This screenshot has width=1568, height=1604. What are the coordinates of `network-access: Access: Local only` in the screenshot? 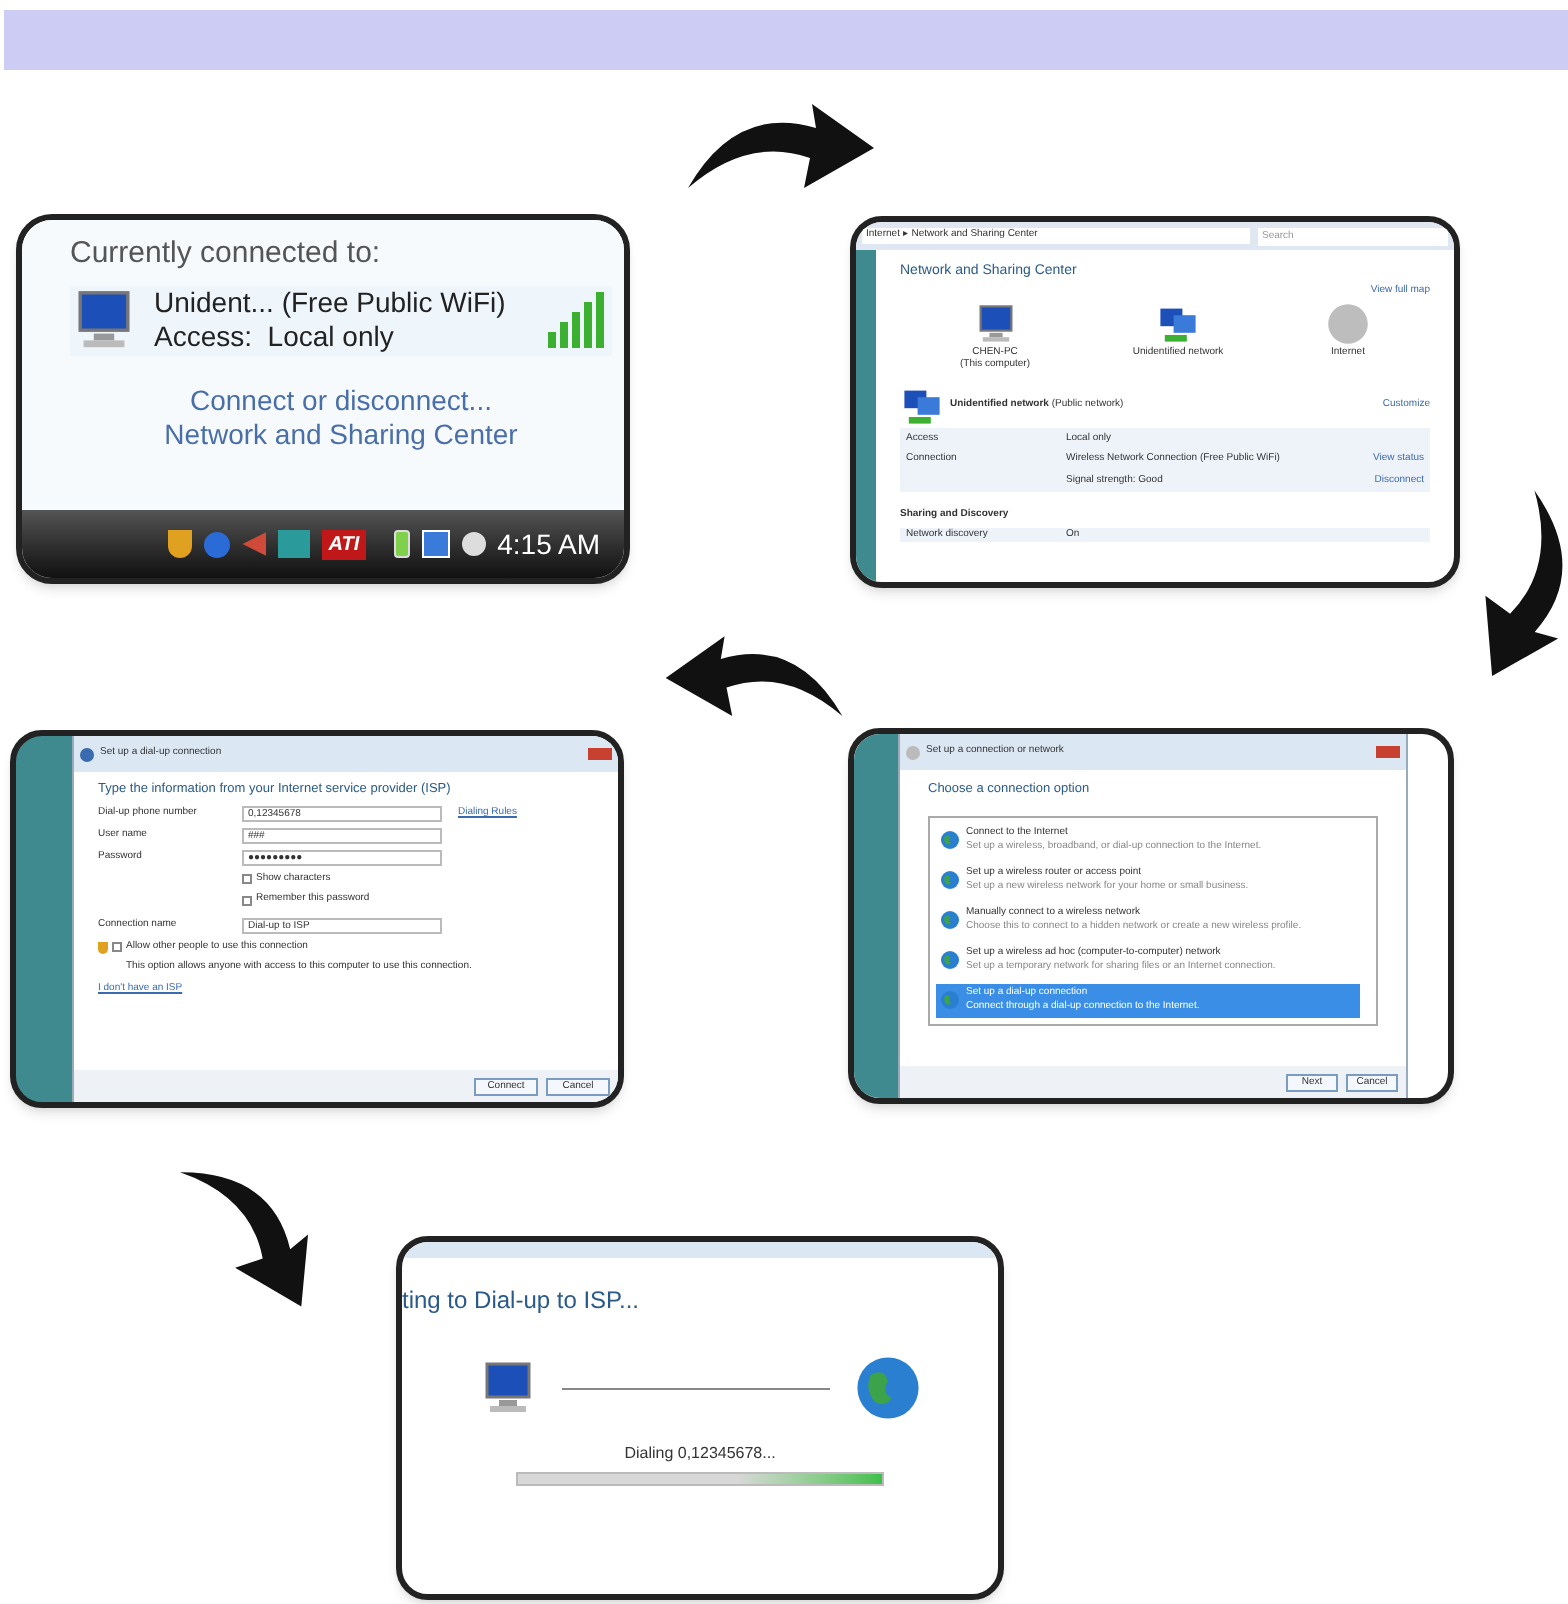 It's located at (275, 338).